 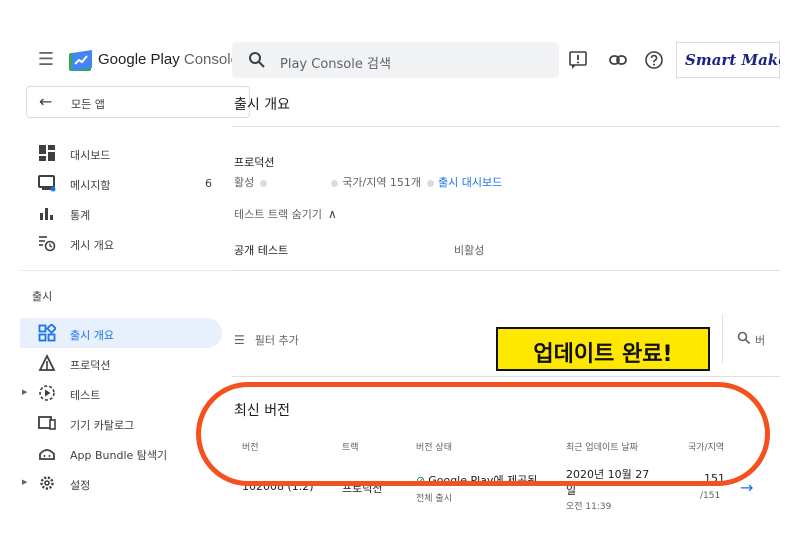 What do you see at coordinates (578, 60) in the screenshot?
I see `feedback-icon` at bounding box center [578, 60].